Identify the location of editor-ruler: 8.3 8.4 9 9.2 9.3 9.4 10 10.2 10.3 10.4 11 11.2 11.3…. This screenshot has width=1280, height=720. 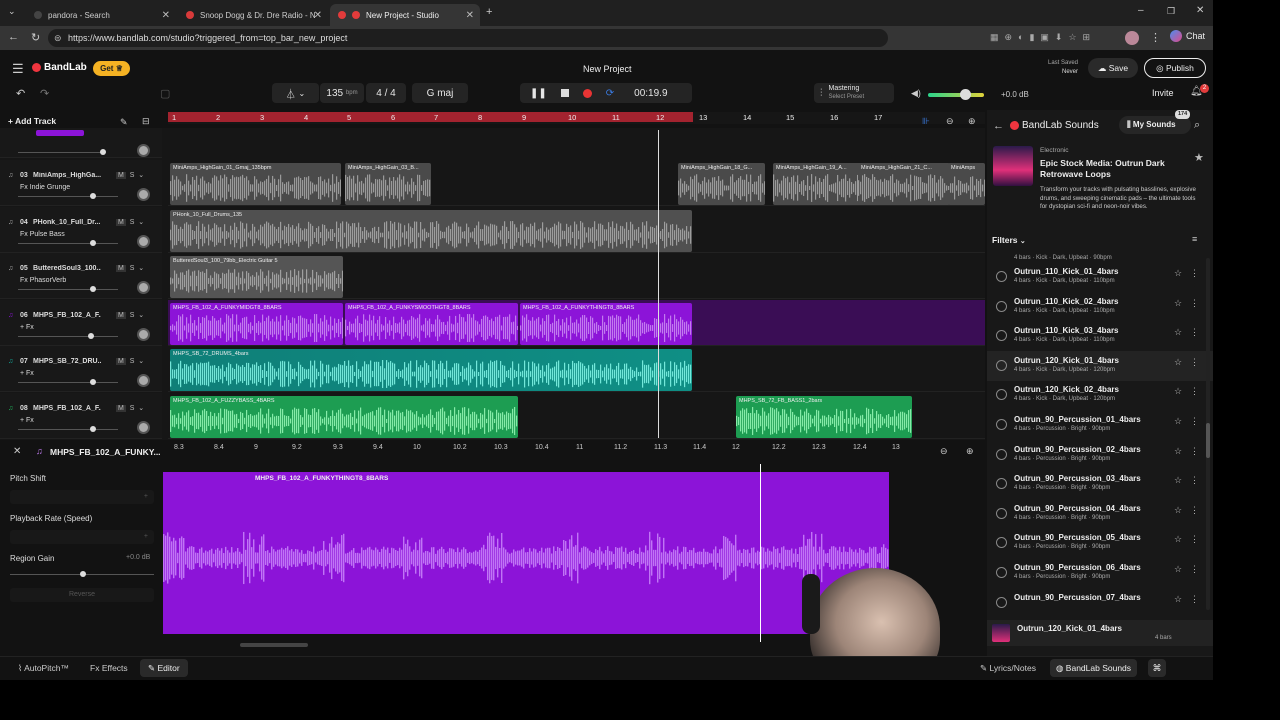
(540, 448).